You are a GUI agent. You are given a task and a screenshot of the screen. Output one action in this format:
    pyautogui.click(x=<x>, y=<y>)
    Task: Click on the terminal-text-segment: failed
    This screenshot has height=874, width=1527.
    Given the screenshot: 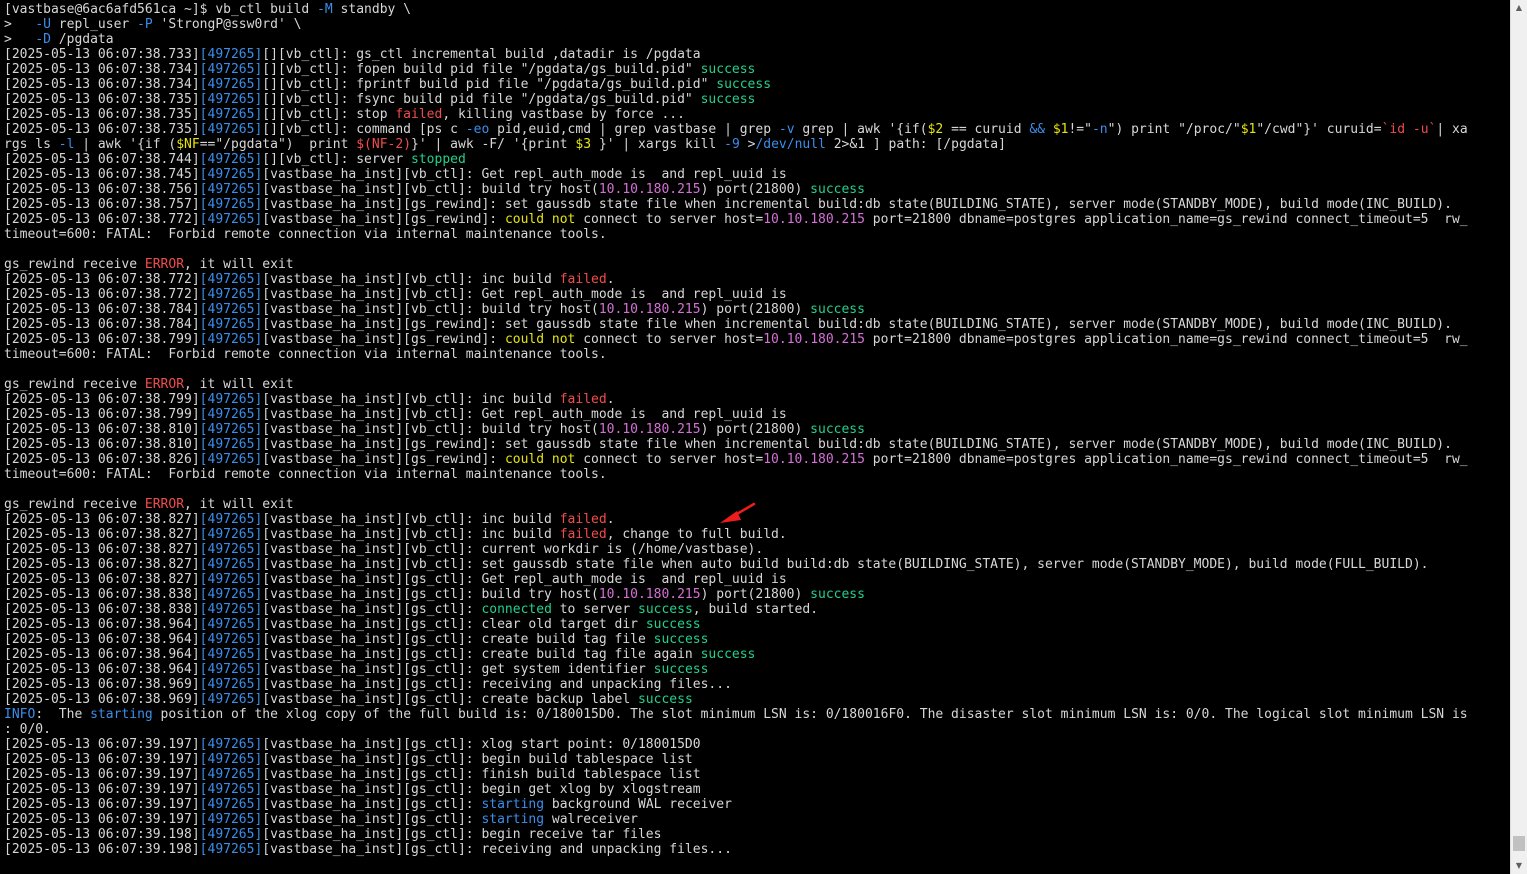 What is the action you would take?
    pyautogui.click(x=583, y=519)
    